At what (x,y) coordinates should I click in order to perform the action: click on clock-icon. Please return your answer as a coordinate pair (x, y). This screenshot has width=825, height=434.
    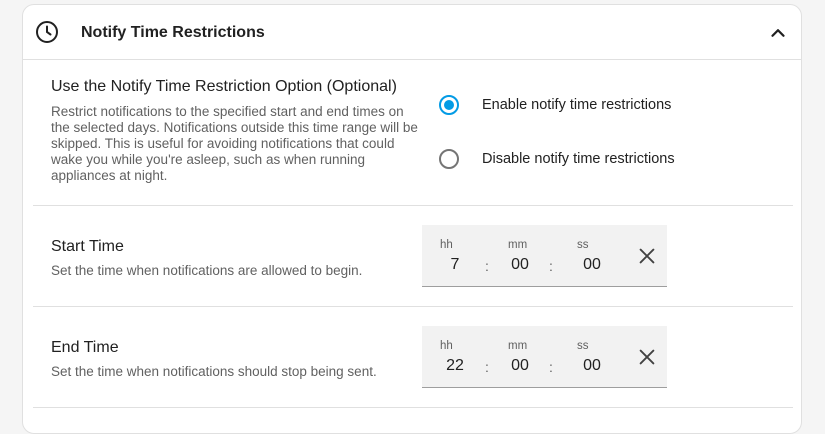
    Looking at the image, I should click on (47, 32).